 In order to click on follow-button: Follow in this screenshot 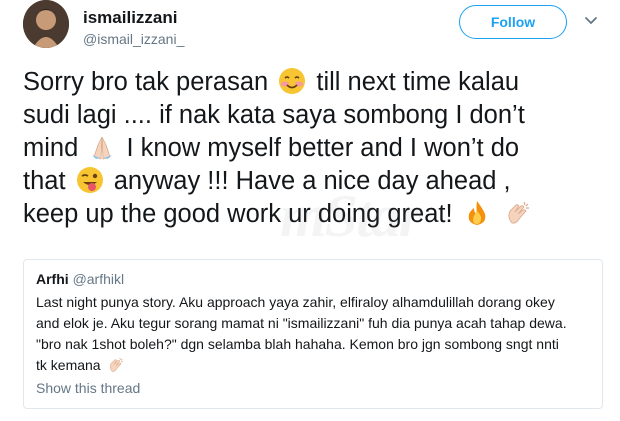, I will do `click(513, 22)`.